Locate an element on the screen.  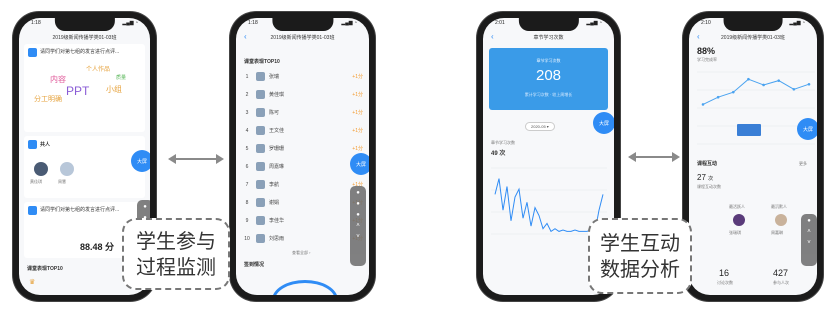
participant-count: 427 is located at coordinates (781, 273).